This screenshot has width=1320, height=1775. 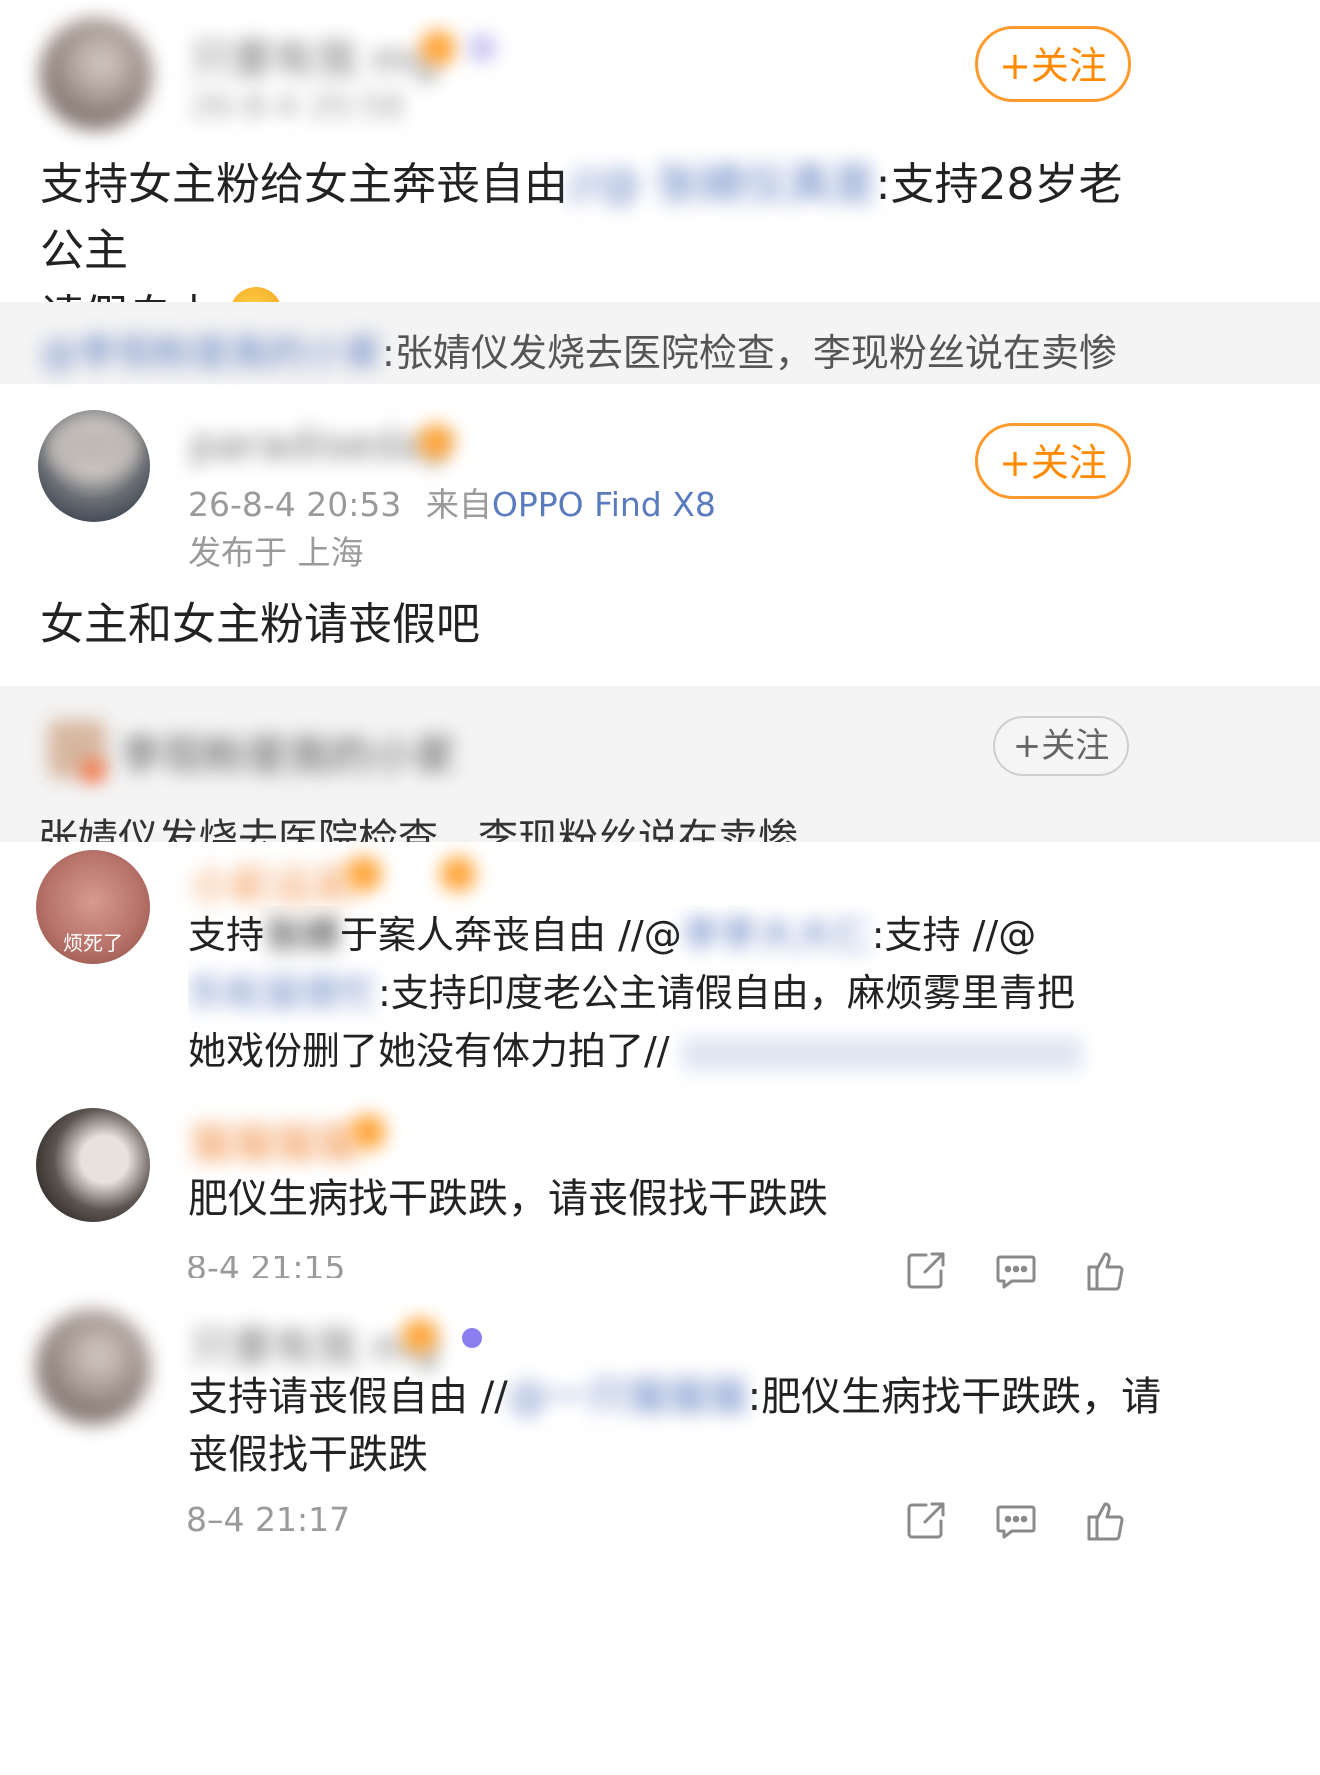 I want to click on quoted-post-text: @李现粉是我的小家:张婧仪发烧去医院检查，李现粉丝说在卖惨, so click(x=578, y=349).